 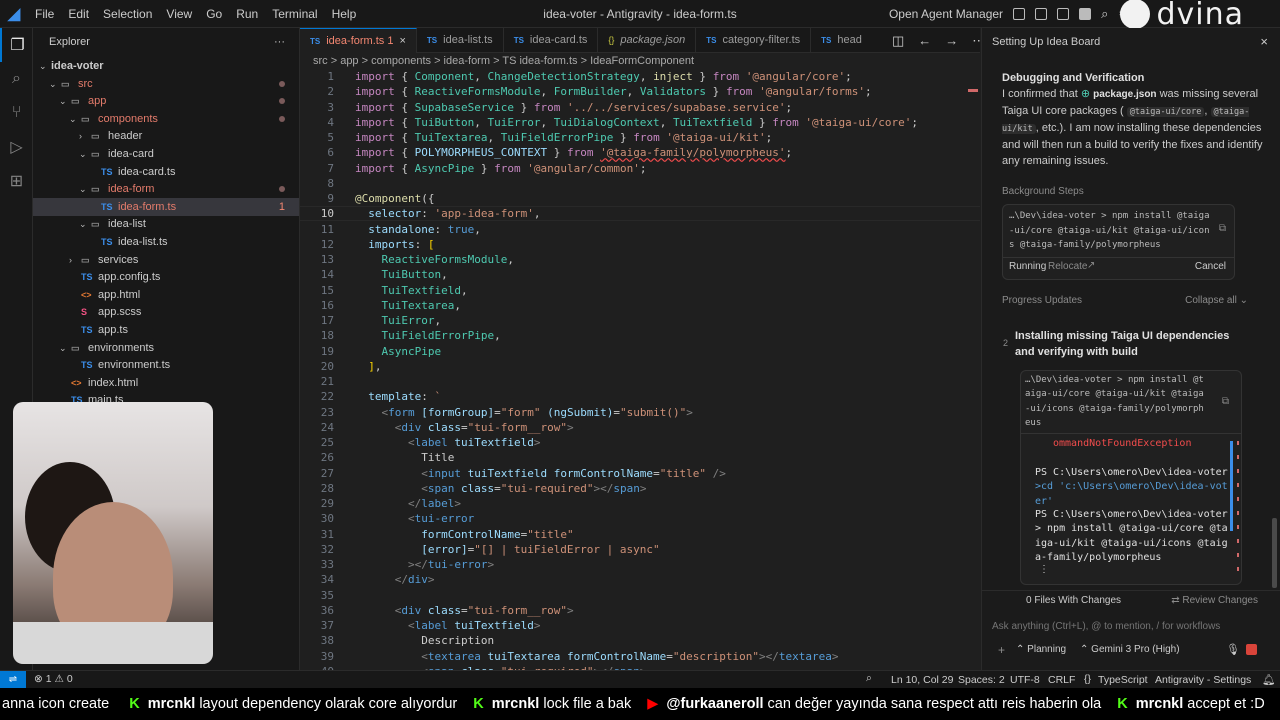 I want to click on editor-tab: TS idea-list.ts, so click(x=460, y=40).